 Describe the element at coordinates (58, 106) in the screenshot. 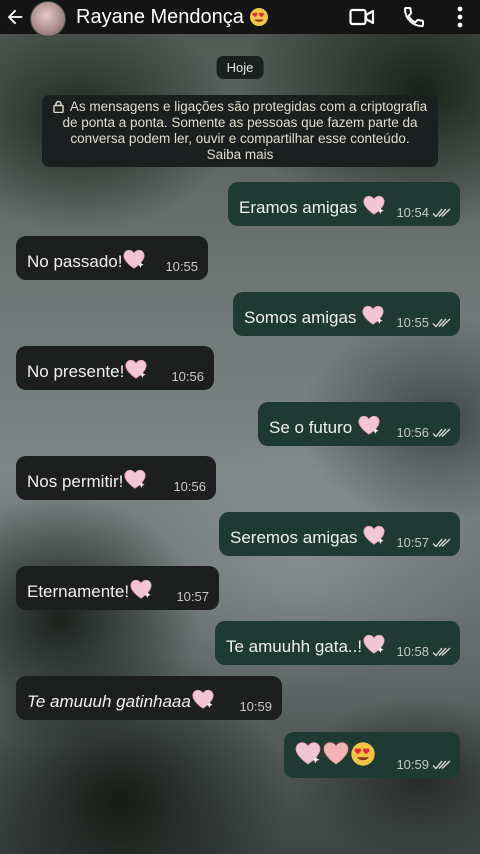

I see `lock-icon` at that location.